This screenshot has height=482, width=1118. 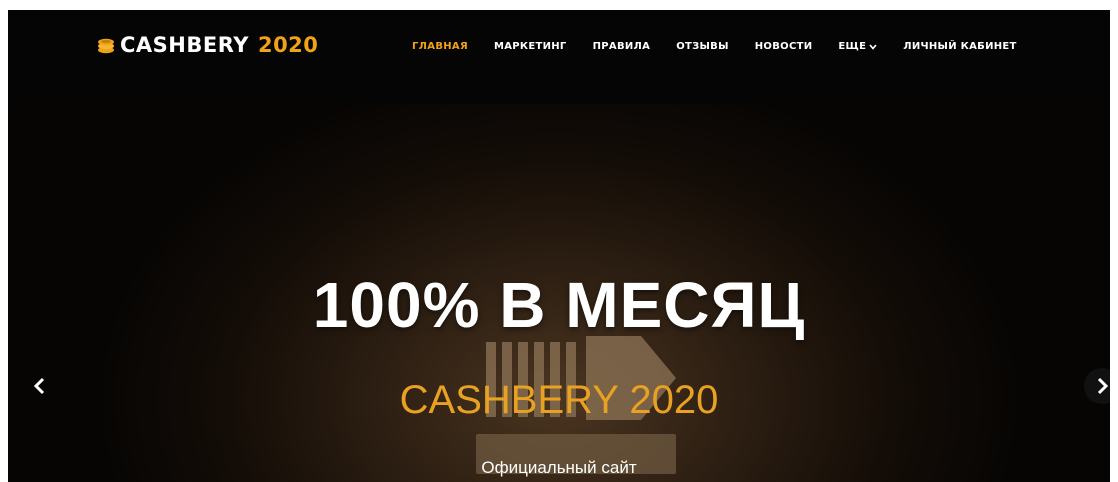 I want to click on nav-item-home: ГЛАВНАЯ, so click(x=440, y=46).